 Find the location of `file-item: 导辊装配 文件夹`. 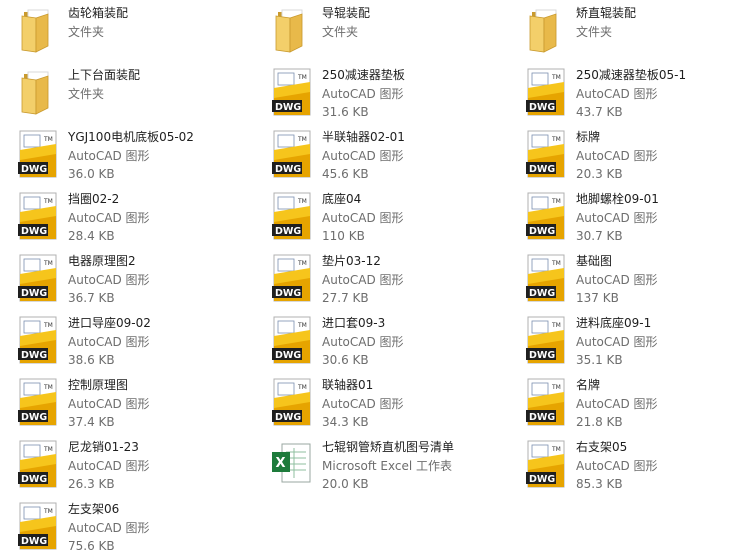

file-item: 导辊装配 文件夹 is located at coordinates (379, 32).